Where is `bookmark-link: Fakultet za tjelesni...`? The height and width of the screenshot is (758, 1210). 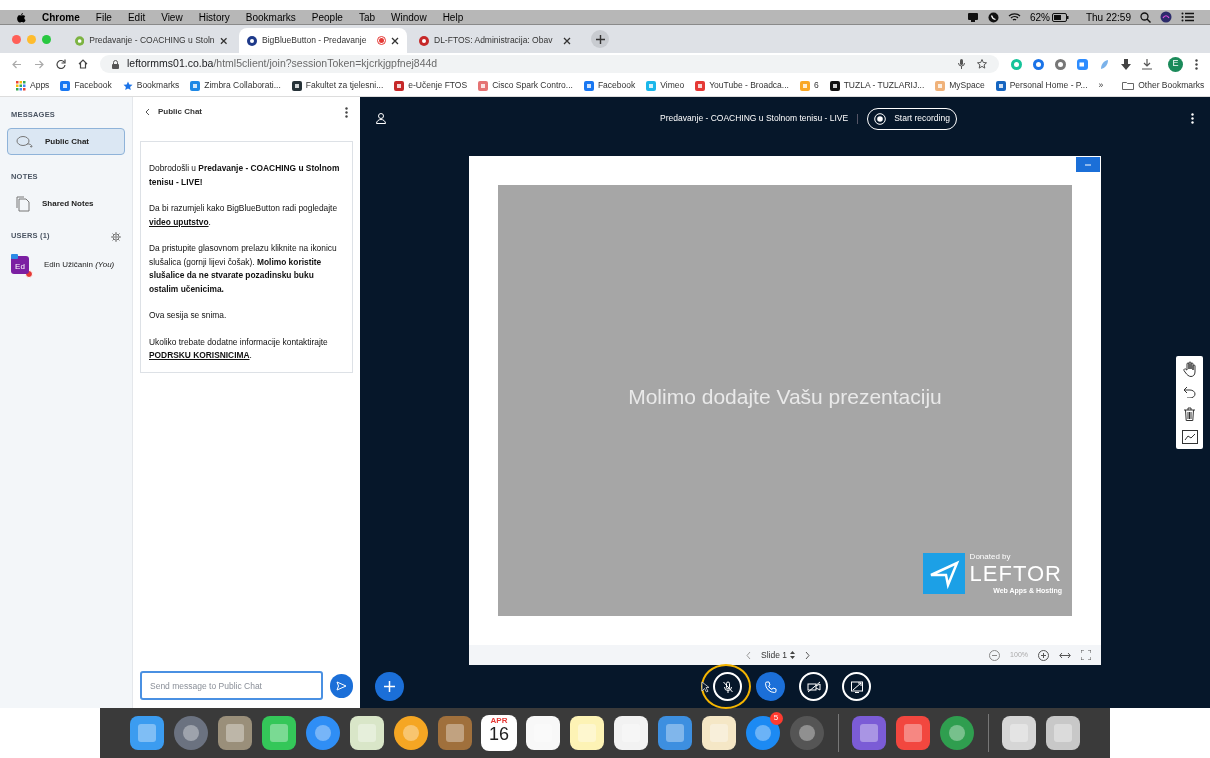
bookmark-link: Fakultet za tjelesni... is located at coordinates (337, 85).